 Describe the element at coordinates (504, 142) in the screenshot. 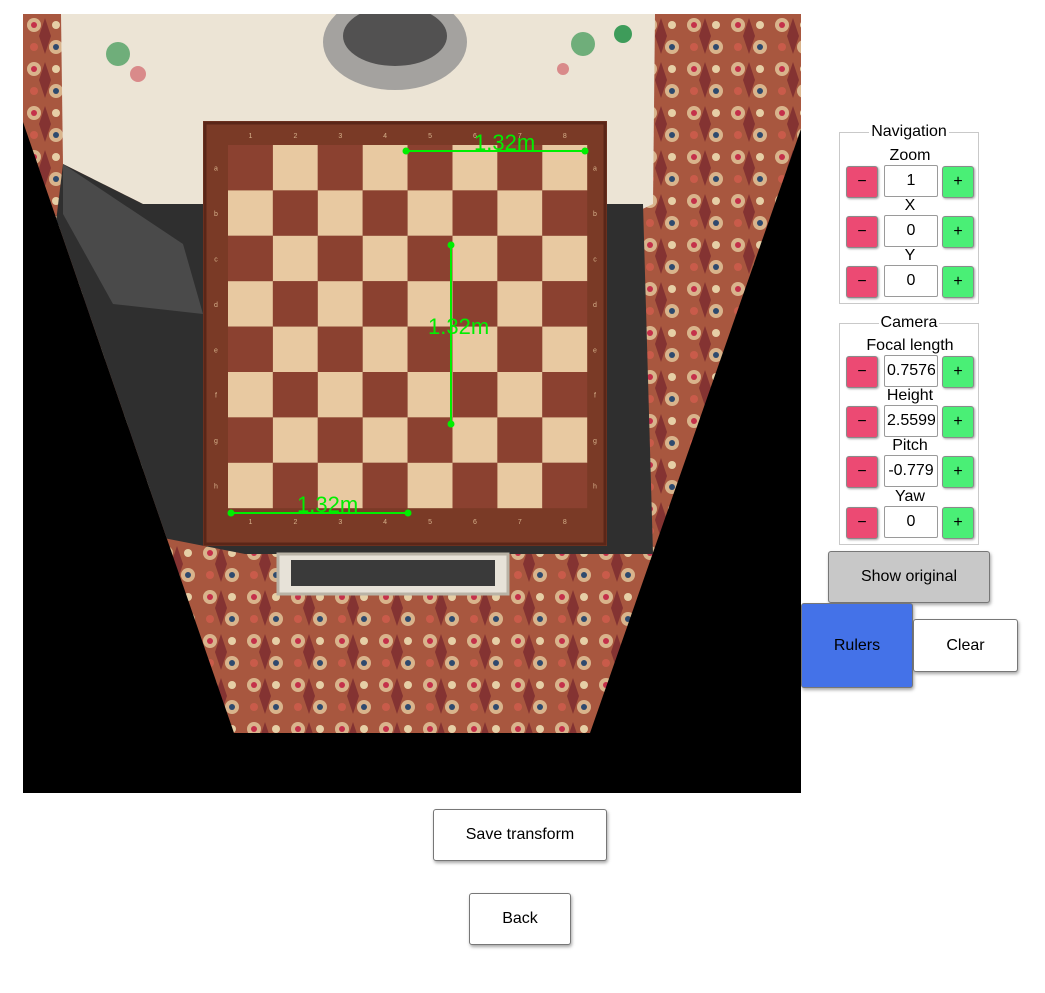

I see `ruler-label-top: 1.32m` at that location.